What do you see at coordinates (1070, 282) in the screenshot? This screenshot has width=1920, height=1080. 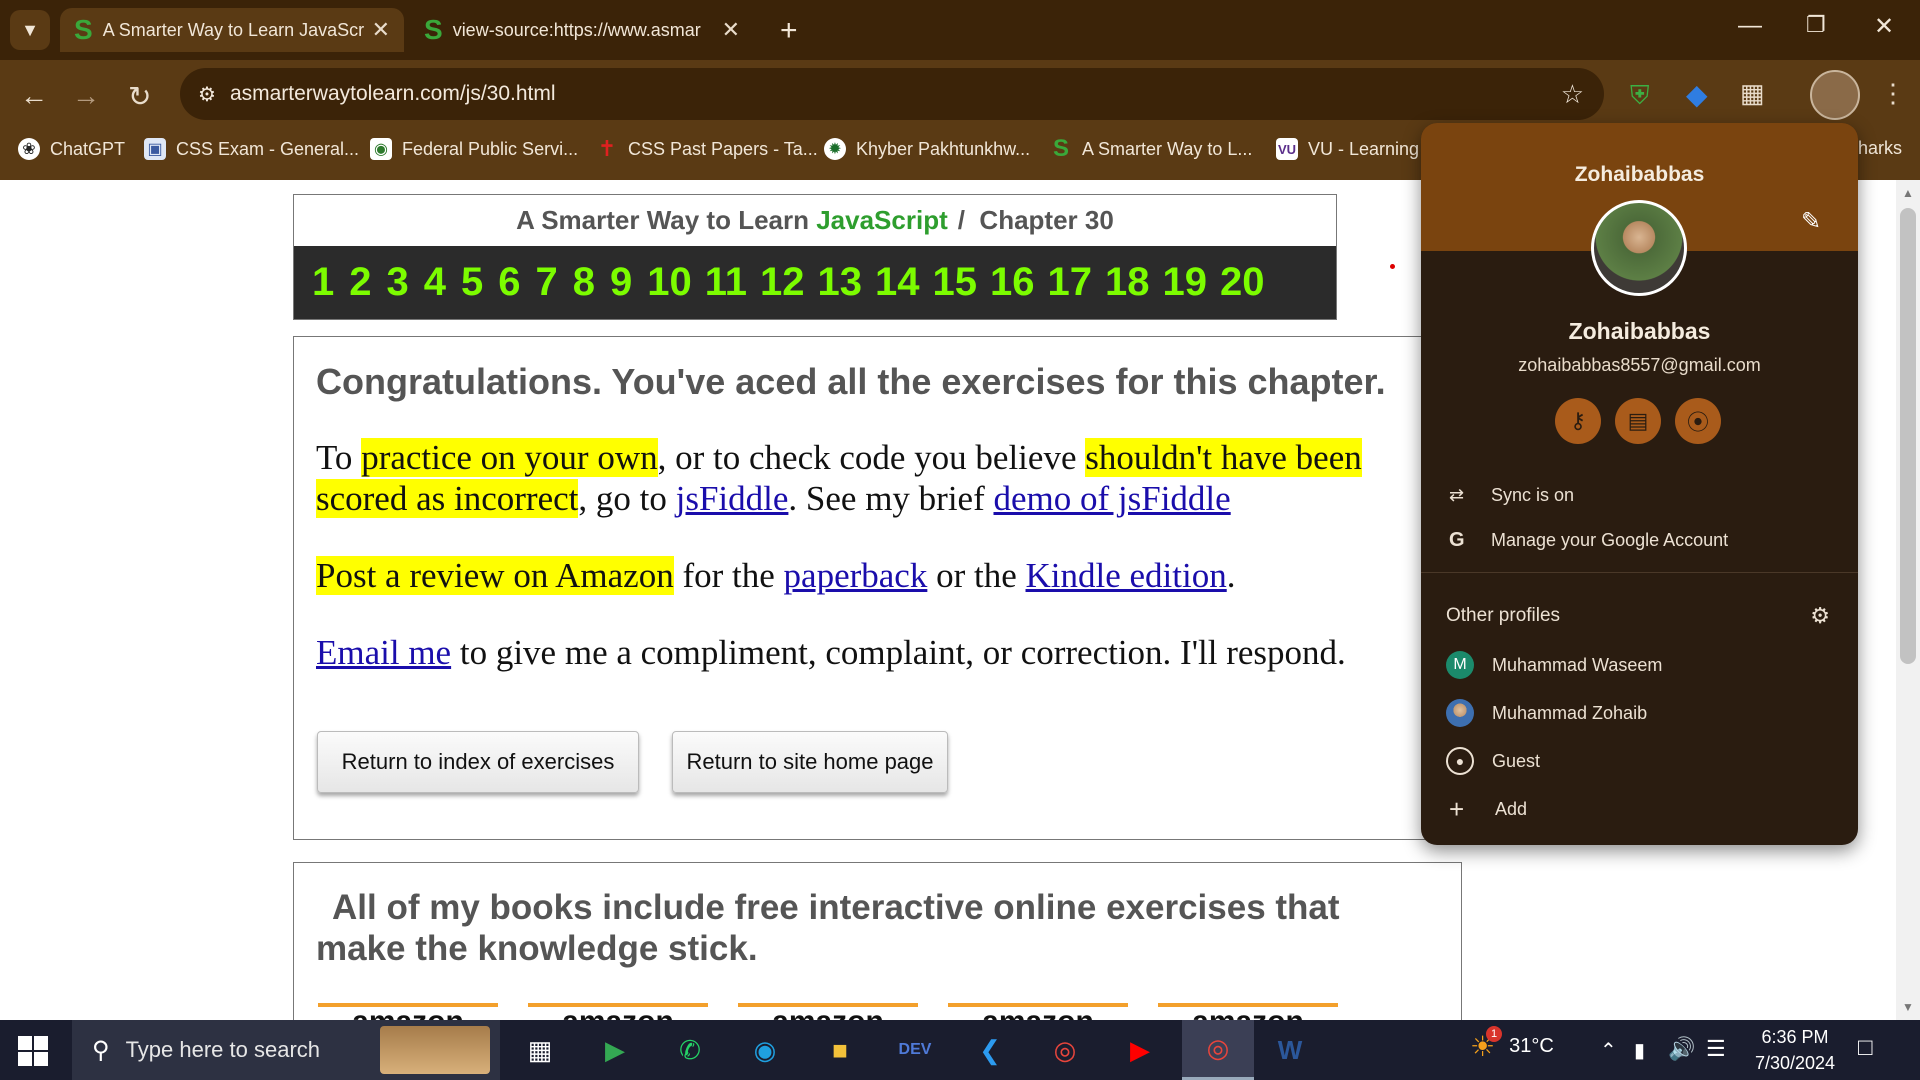 I see `chapter-link-17: 17` at bounding box center [1070, 282].